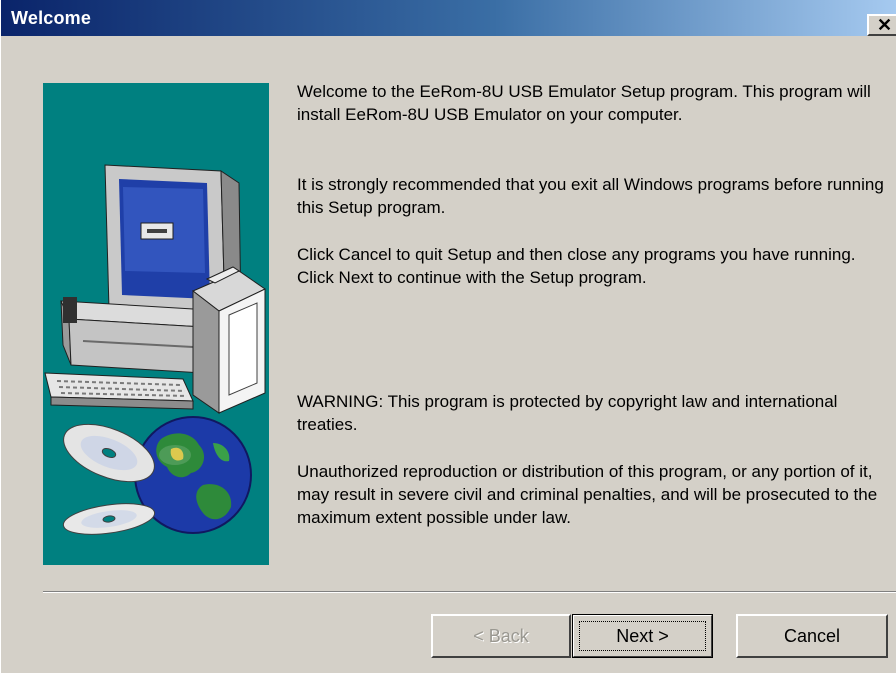 This screenshot has height=673, width=896. What do you see at coordinates (885, 25) in the screenshot?
I see `close-icon: ✕` at bounding box center [885, 25].